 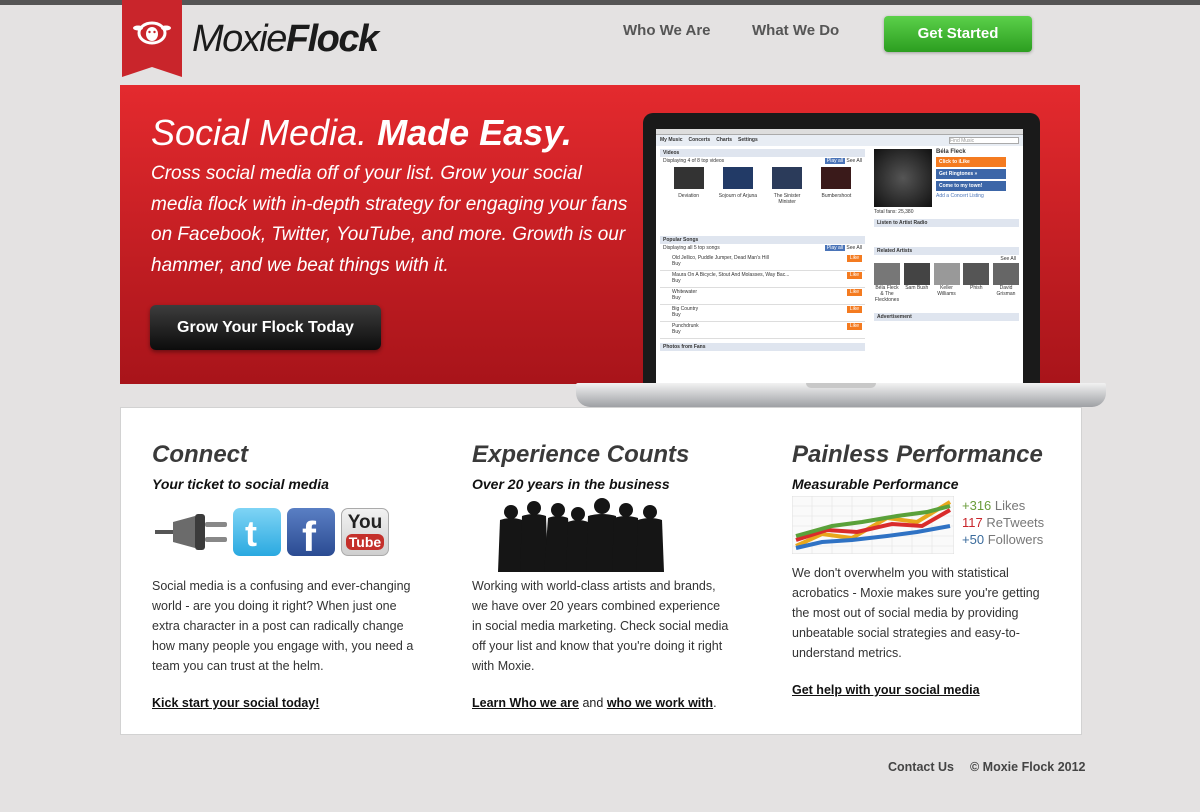 I want to click on laptop-base, so click(x=841, y=395).